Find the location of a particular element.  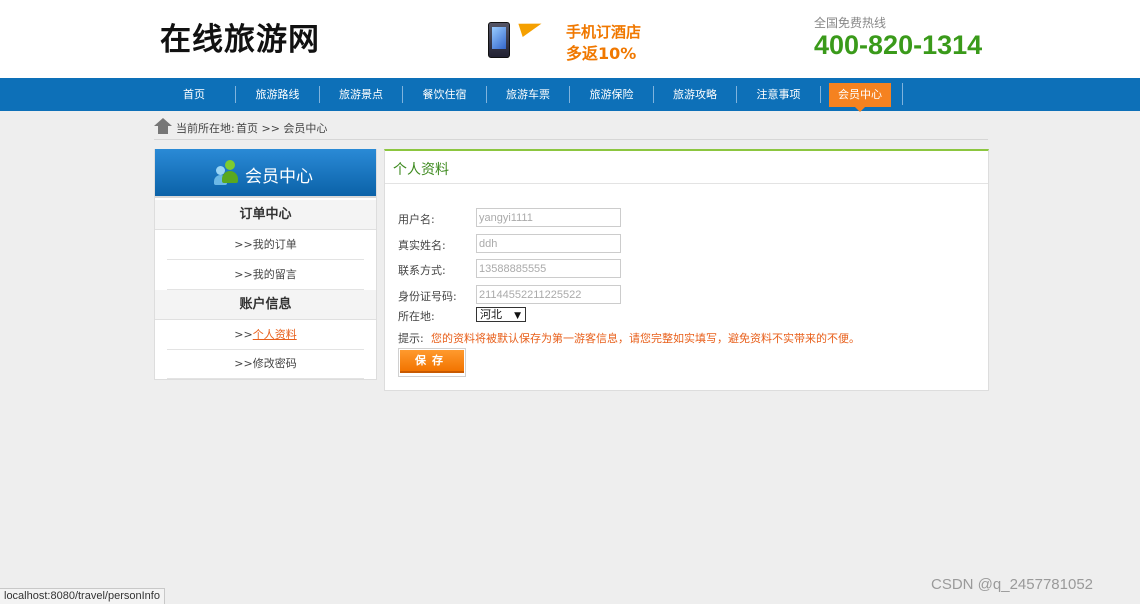

sidebar-section-account: 账户信息 is located at coordinates (265, 305).